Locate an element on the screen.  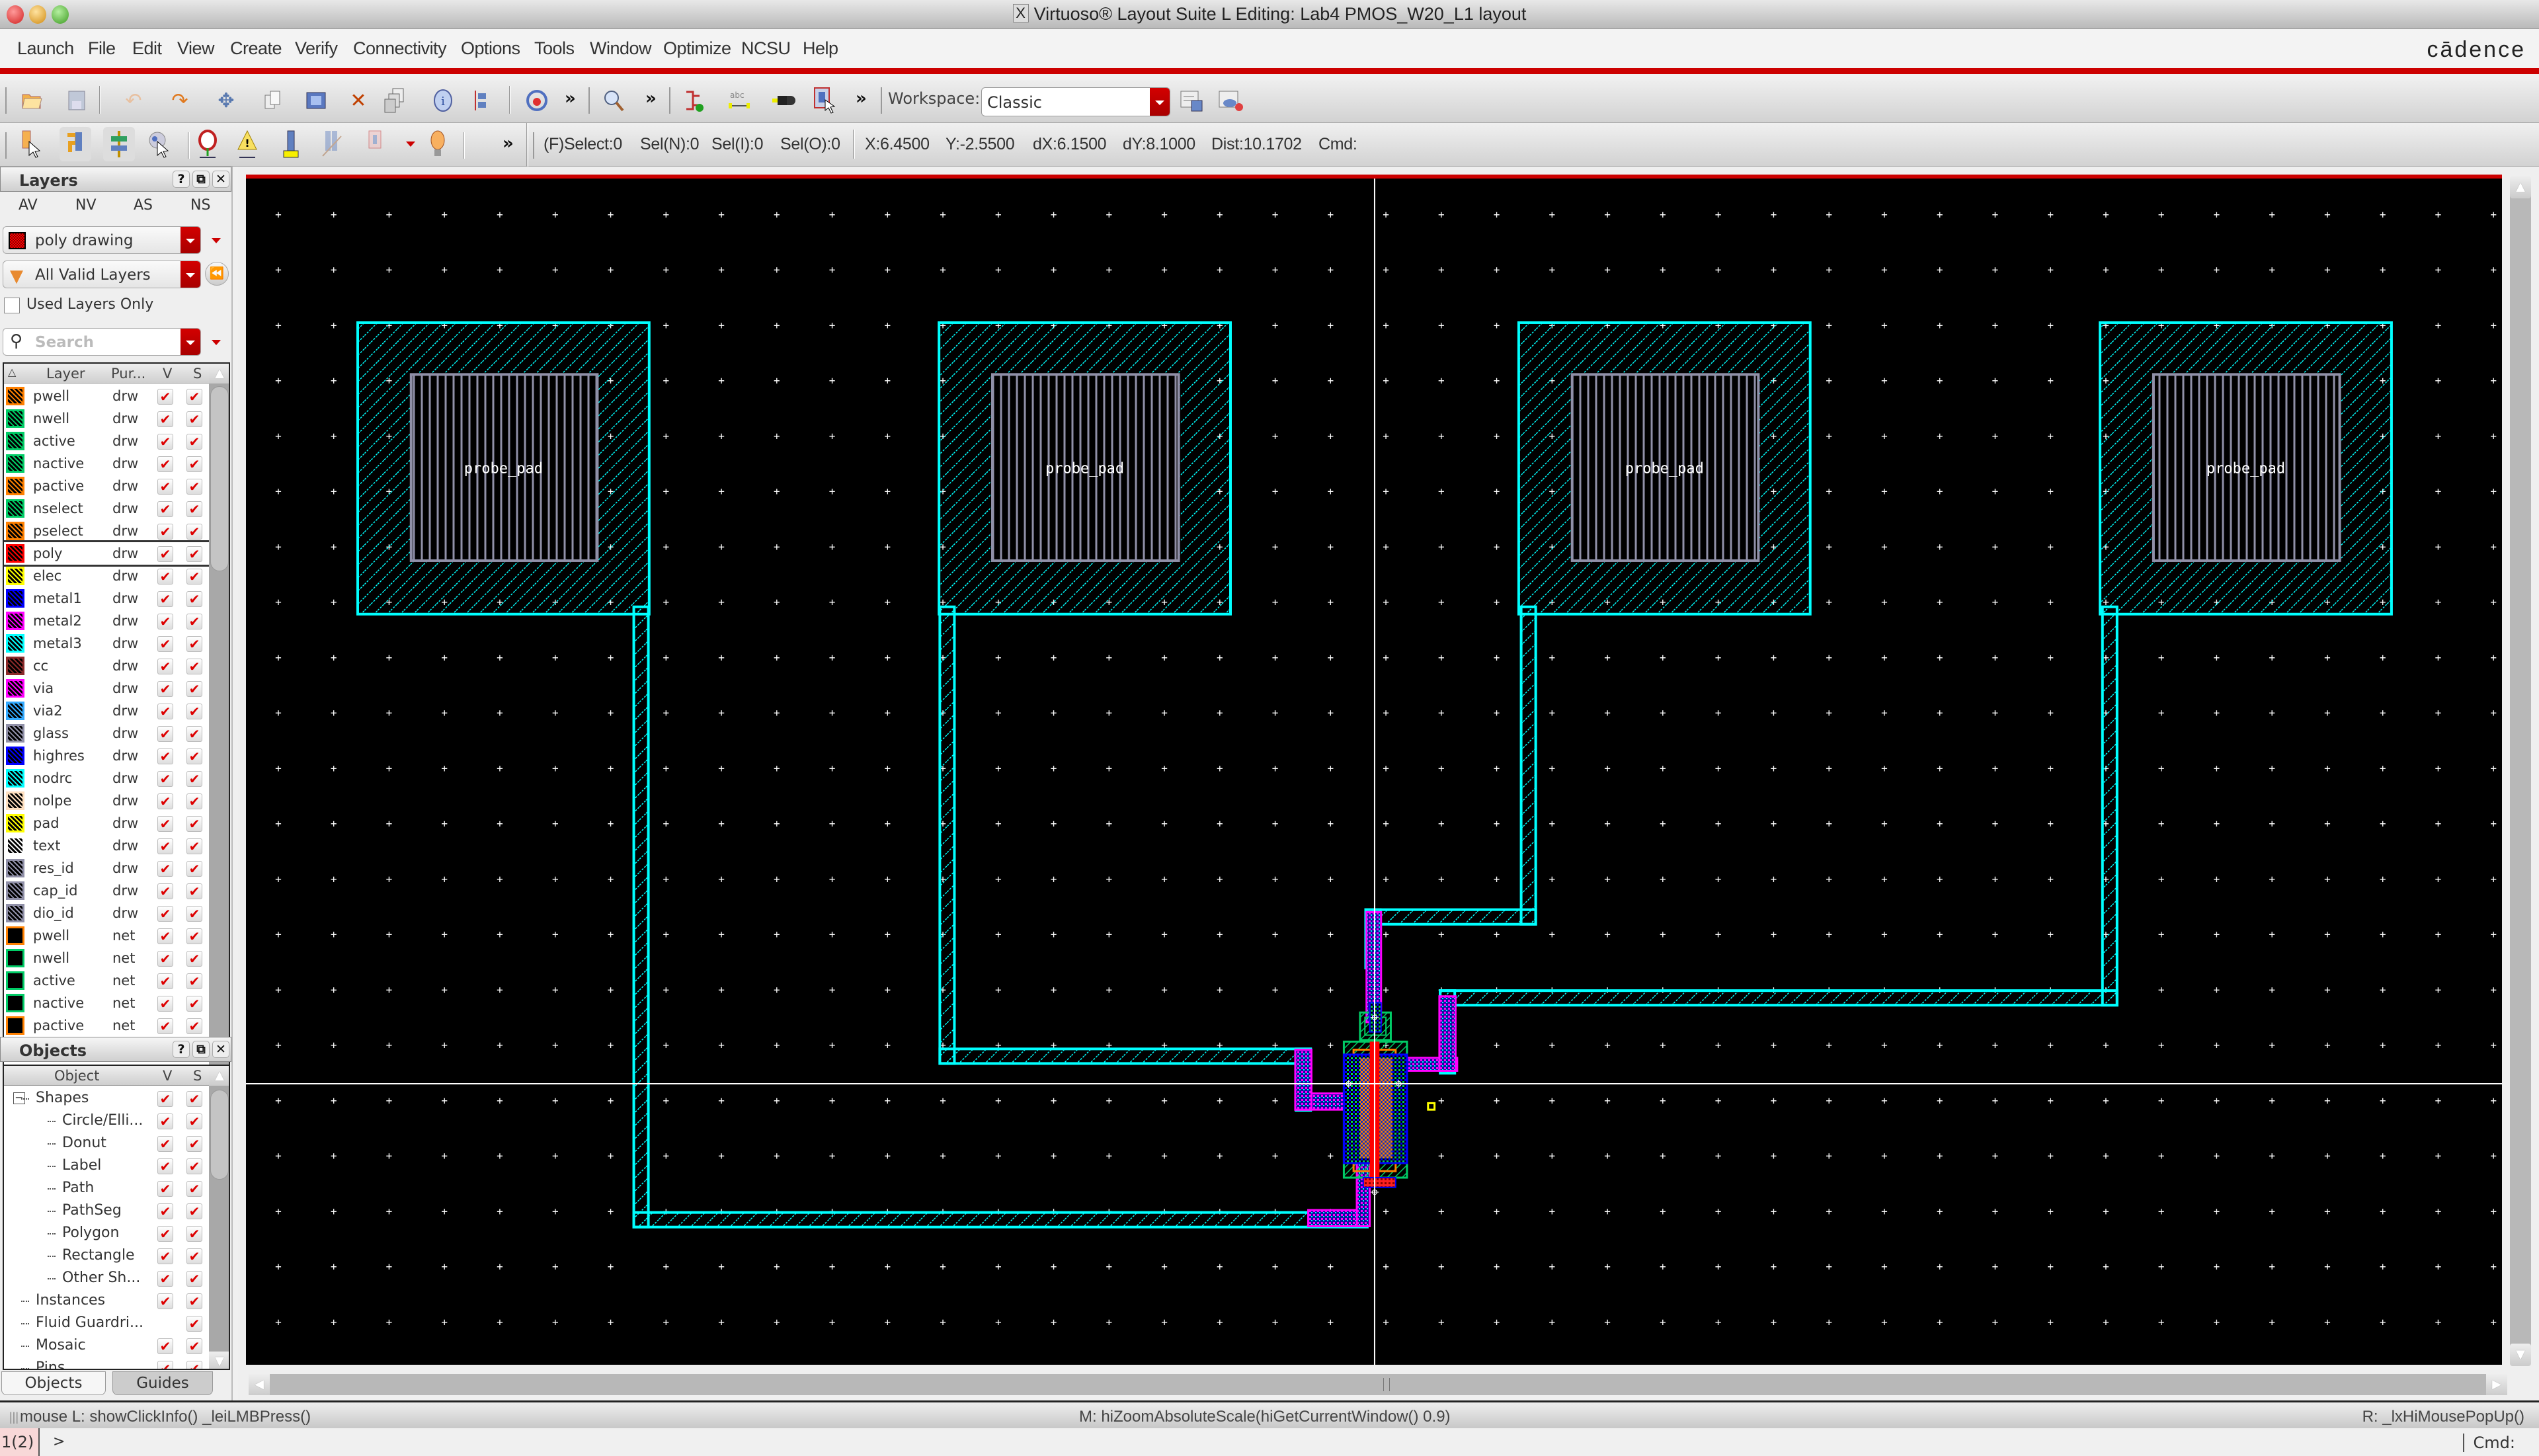
layer-row: metal1 drw ✔ ✔ is located at coordinates (106, 598).